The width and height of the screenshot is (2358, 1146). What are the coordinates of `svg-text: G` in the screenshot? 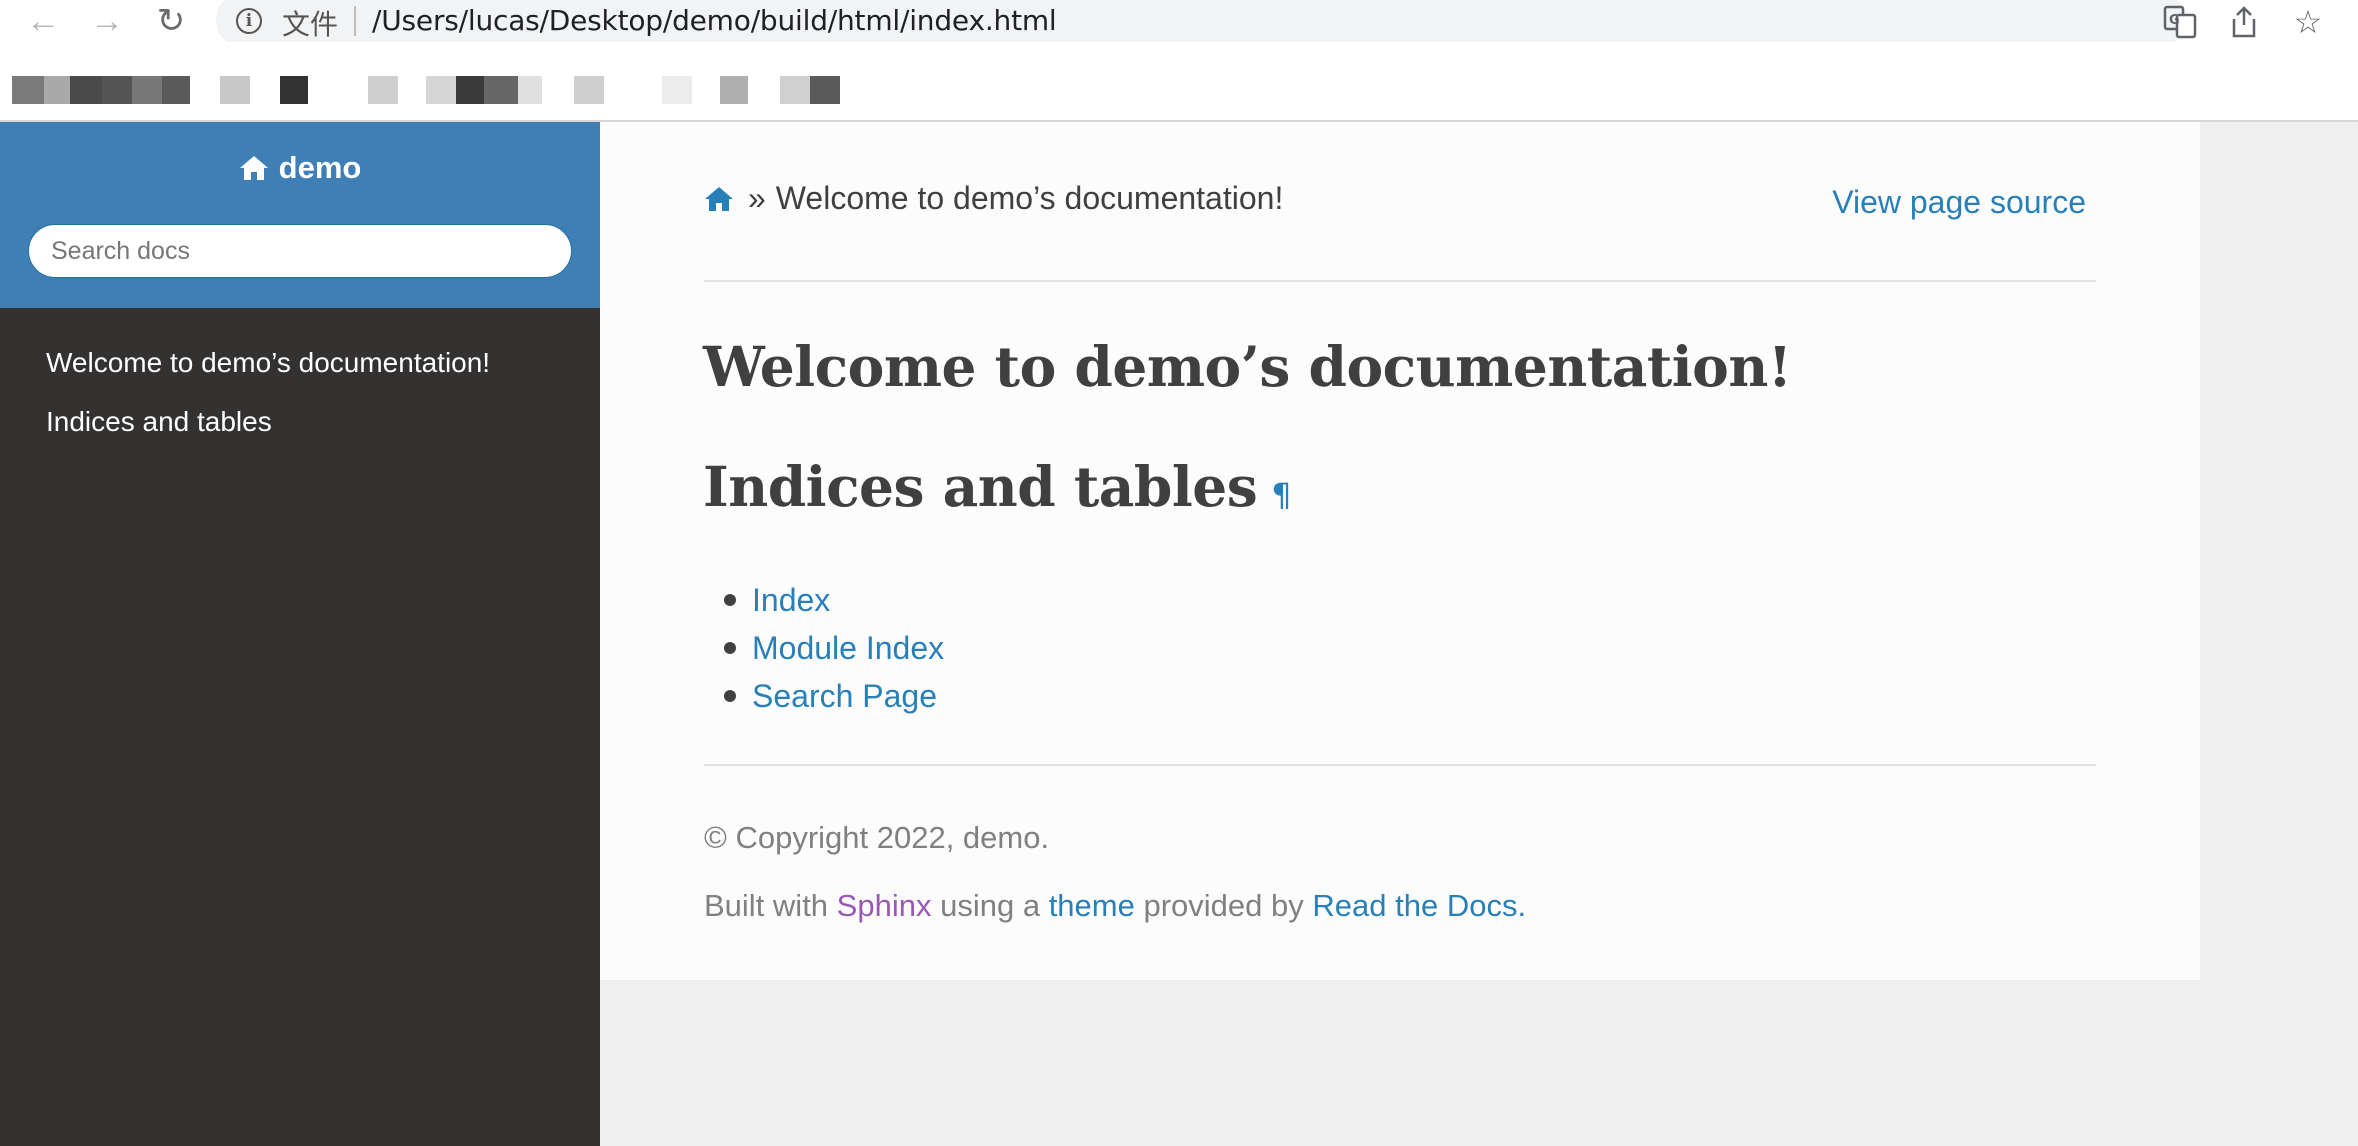 It's located at (2174, 20).